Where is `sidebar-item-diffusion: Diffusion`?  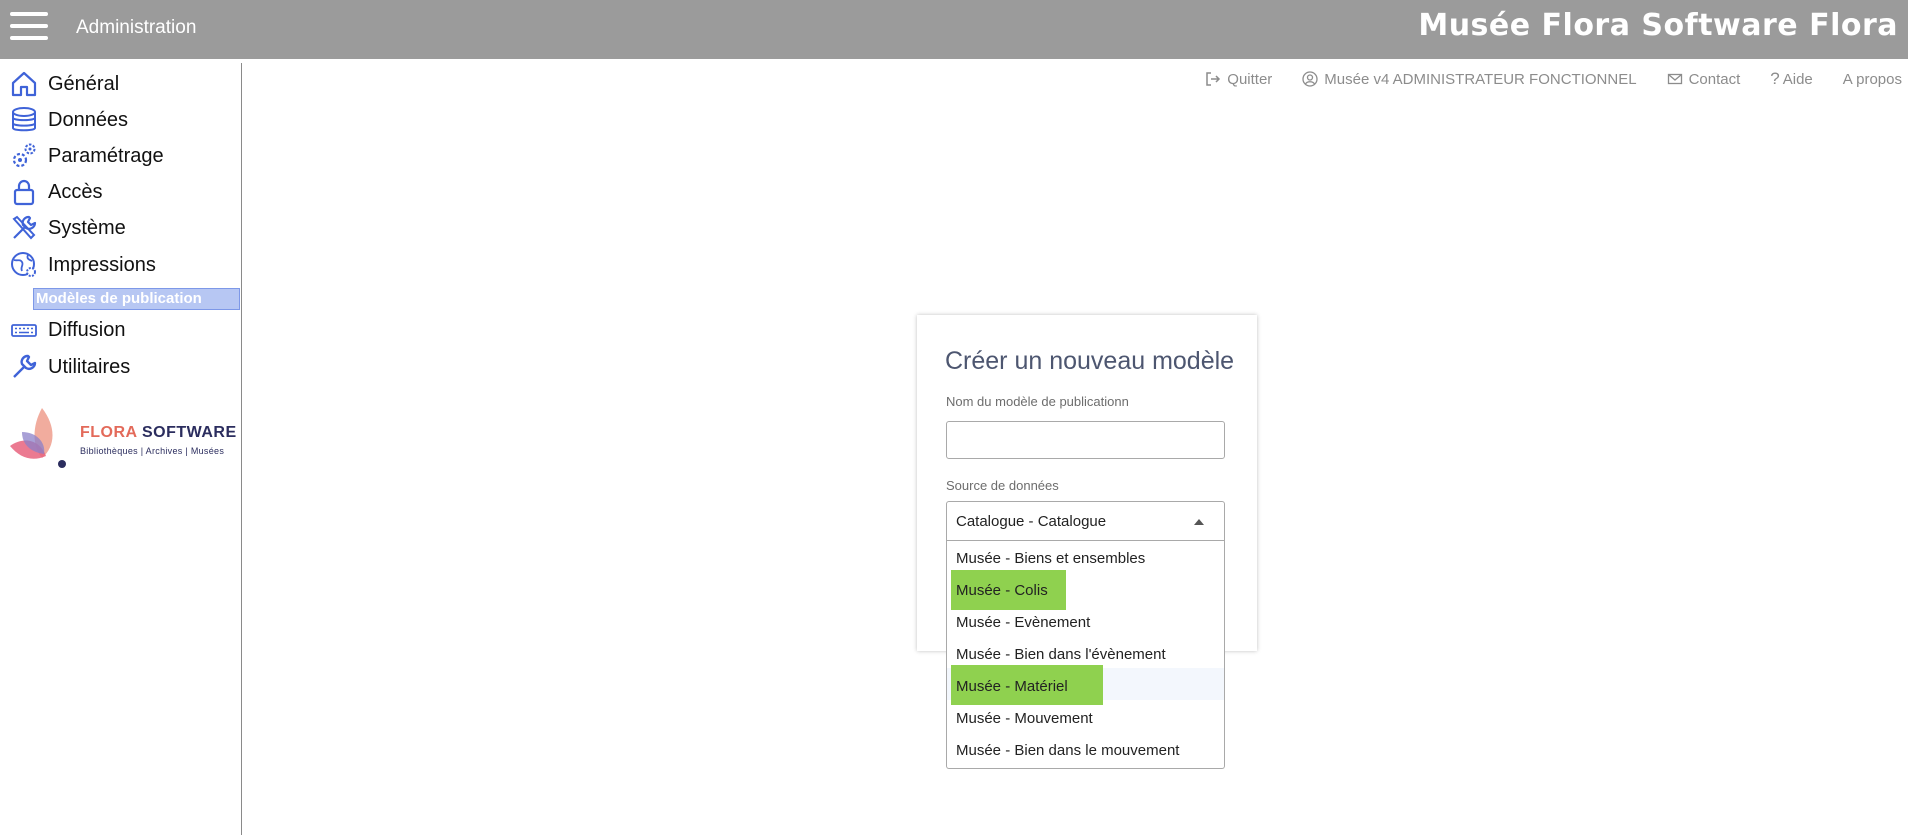 sidebar-item-diffusion: Diffusion is located at coordinates (67, 330).